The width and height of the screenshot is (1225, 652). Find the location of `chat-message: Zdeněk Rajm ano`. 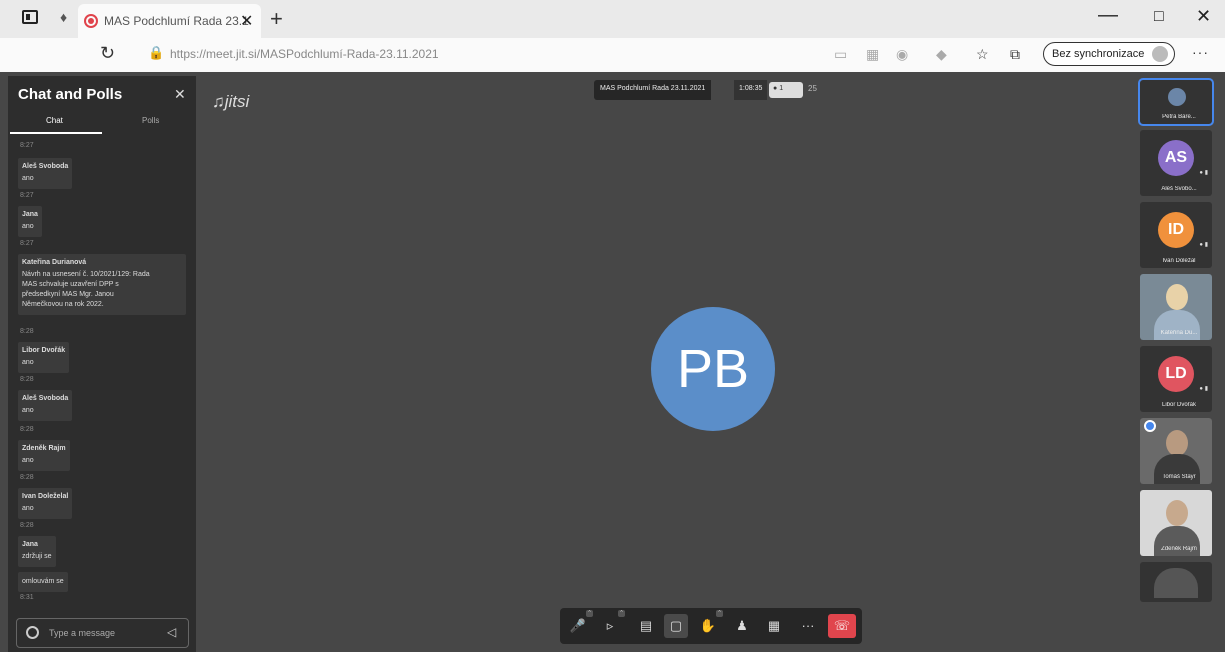

chat-message: Zdeněk Rajm ano is located at coordinates (44, 455).